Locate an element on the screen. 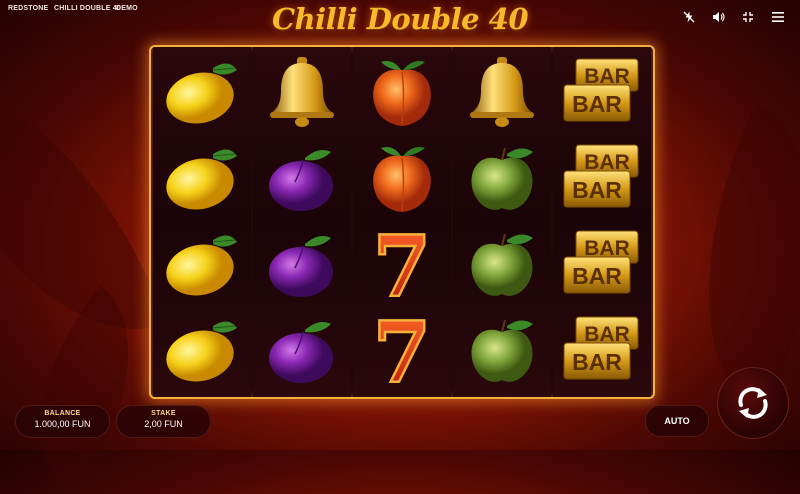 The height and width of the screenshot is (494, 800). reel-3: 7 7 is located at coordinates (402, 222).